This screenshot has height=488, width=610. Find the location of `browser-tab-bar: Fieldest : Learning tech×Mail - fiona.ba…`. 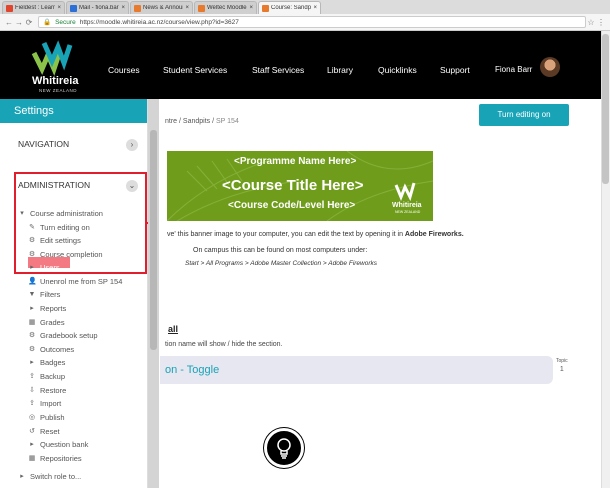

browser-tab-bar: Fieldest : Learning tech×Mail - fiona.ba… is located at coordinates (305, 7).